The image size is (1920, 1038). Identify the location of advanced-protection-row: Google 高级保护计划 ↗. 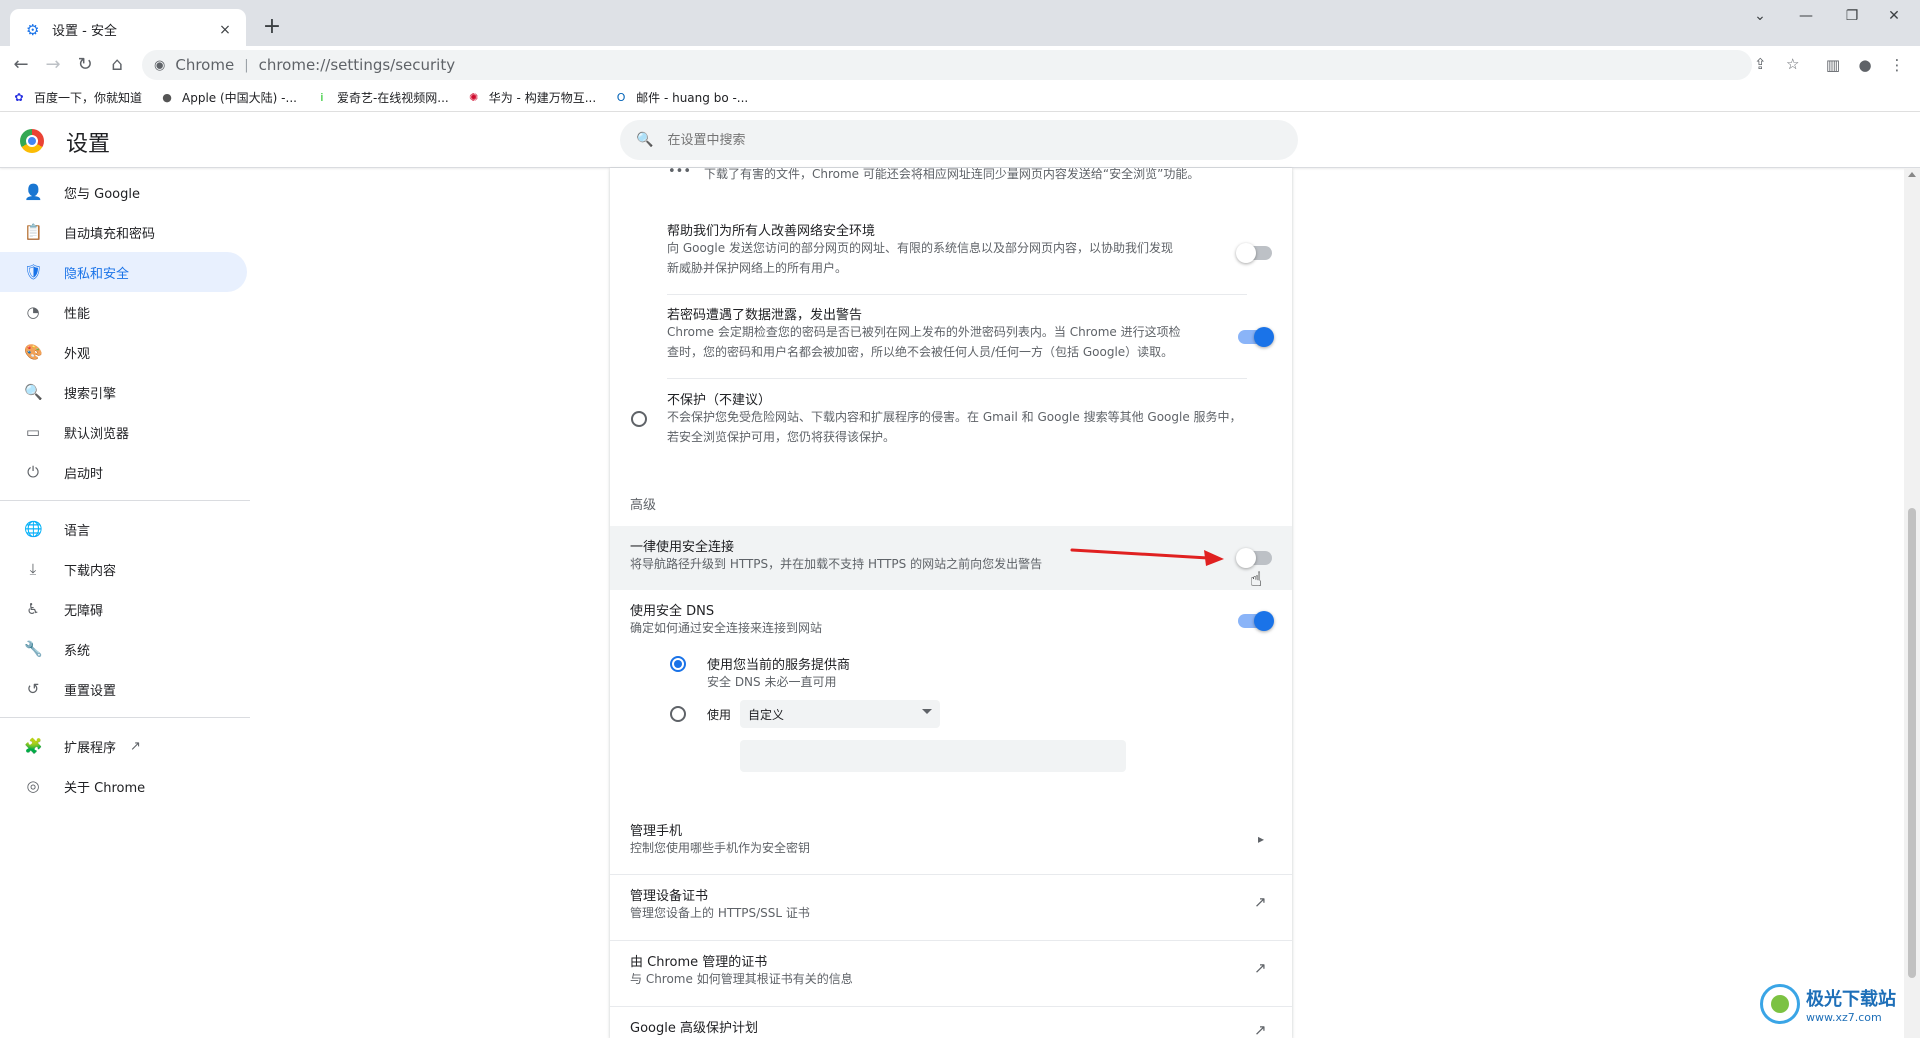
(951, 1022).